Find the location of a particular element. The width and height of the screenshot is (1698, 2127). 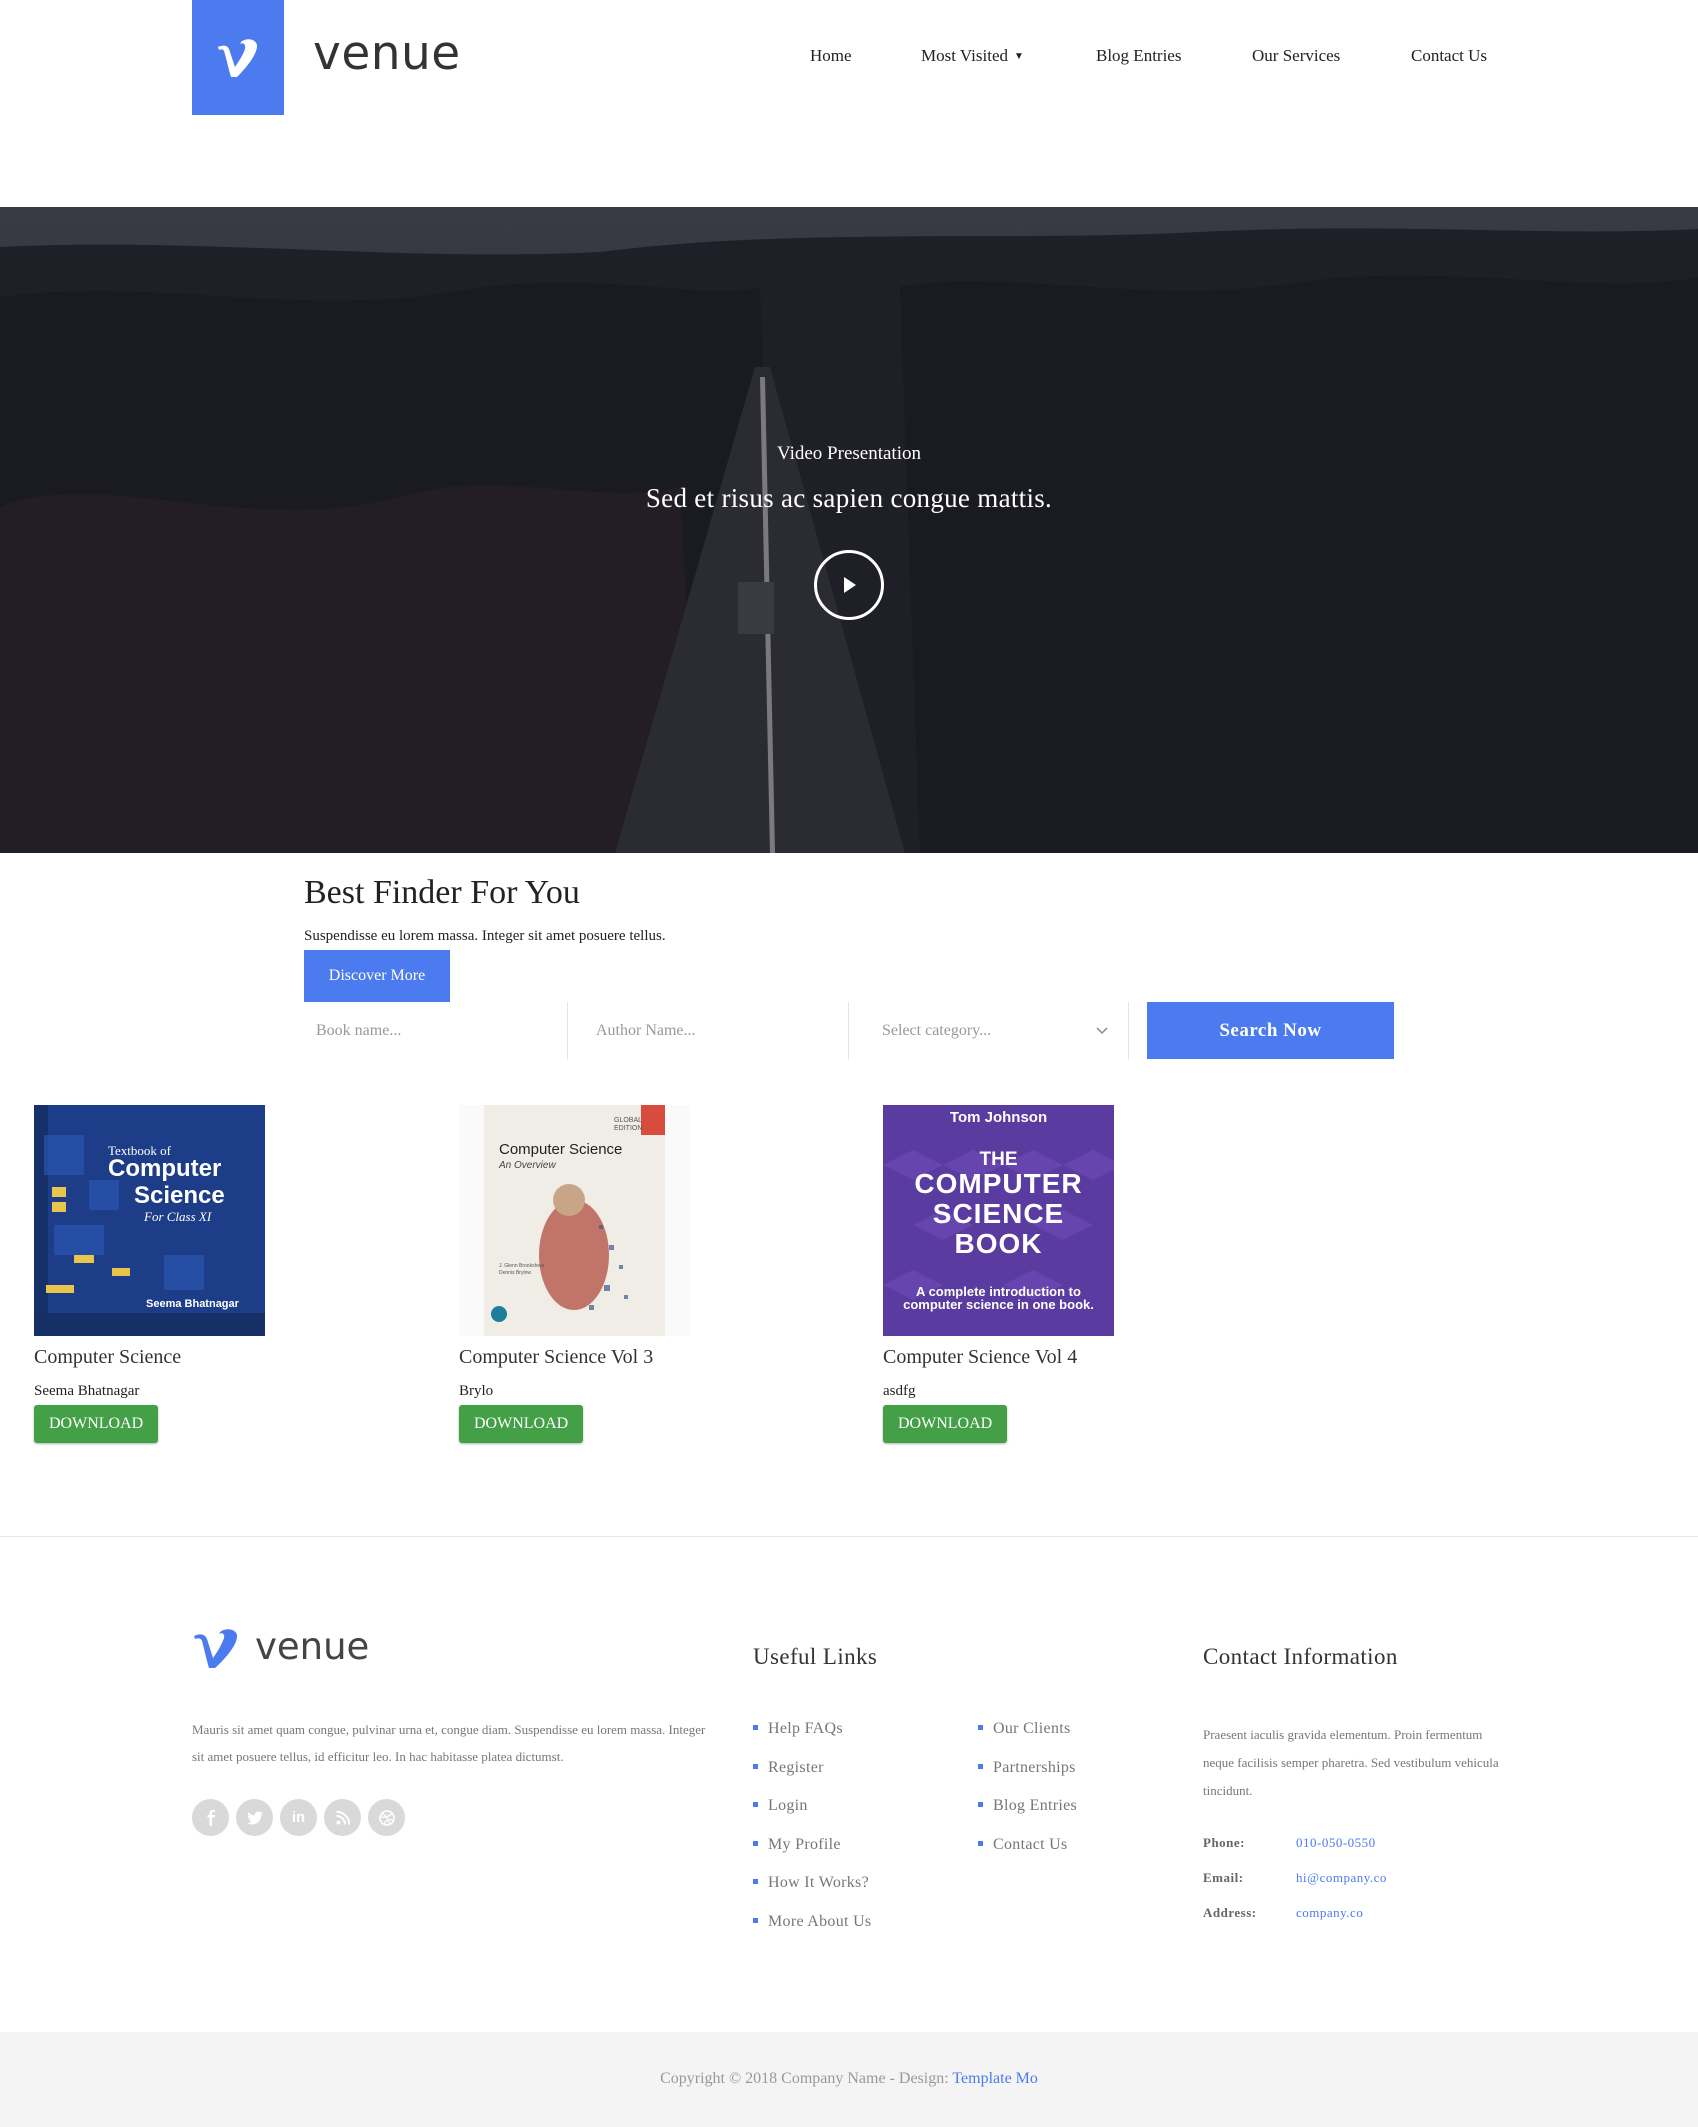

twitter-icon is located at coordinates (254, 1817).